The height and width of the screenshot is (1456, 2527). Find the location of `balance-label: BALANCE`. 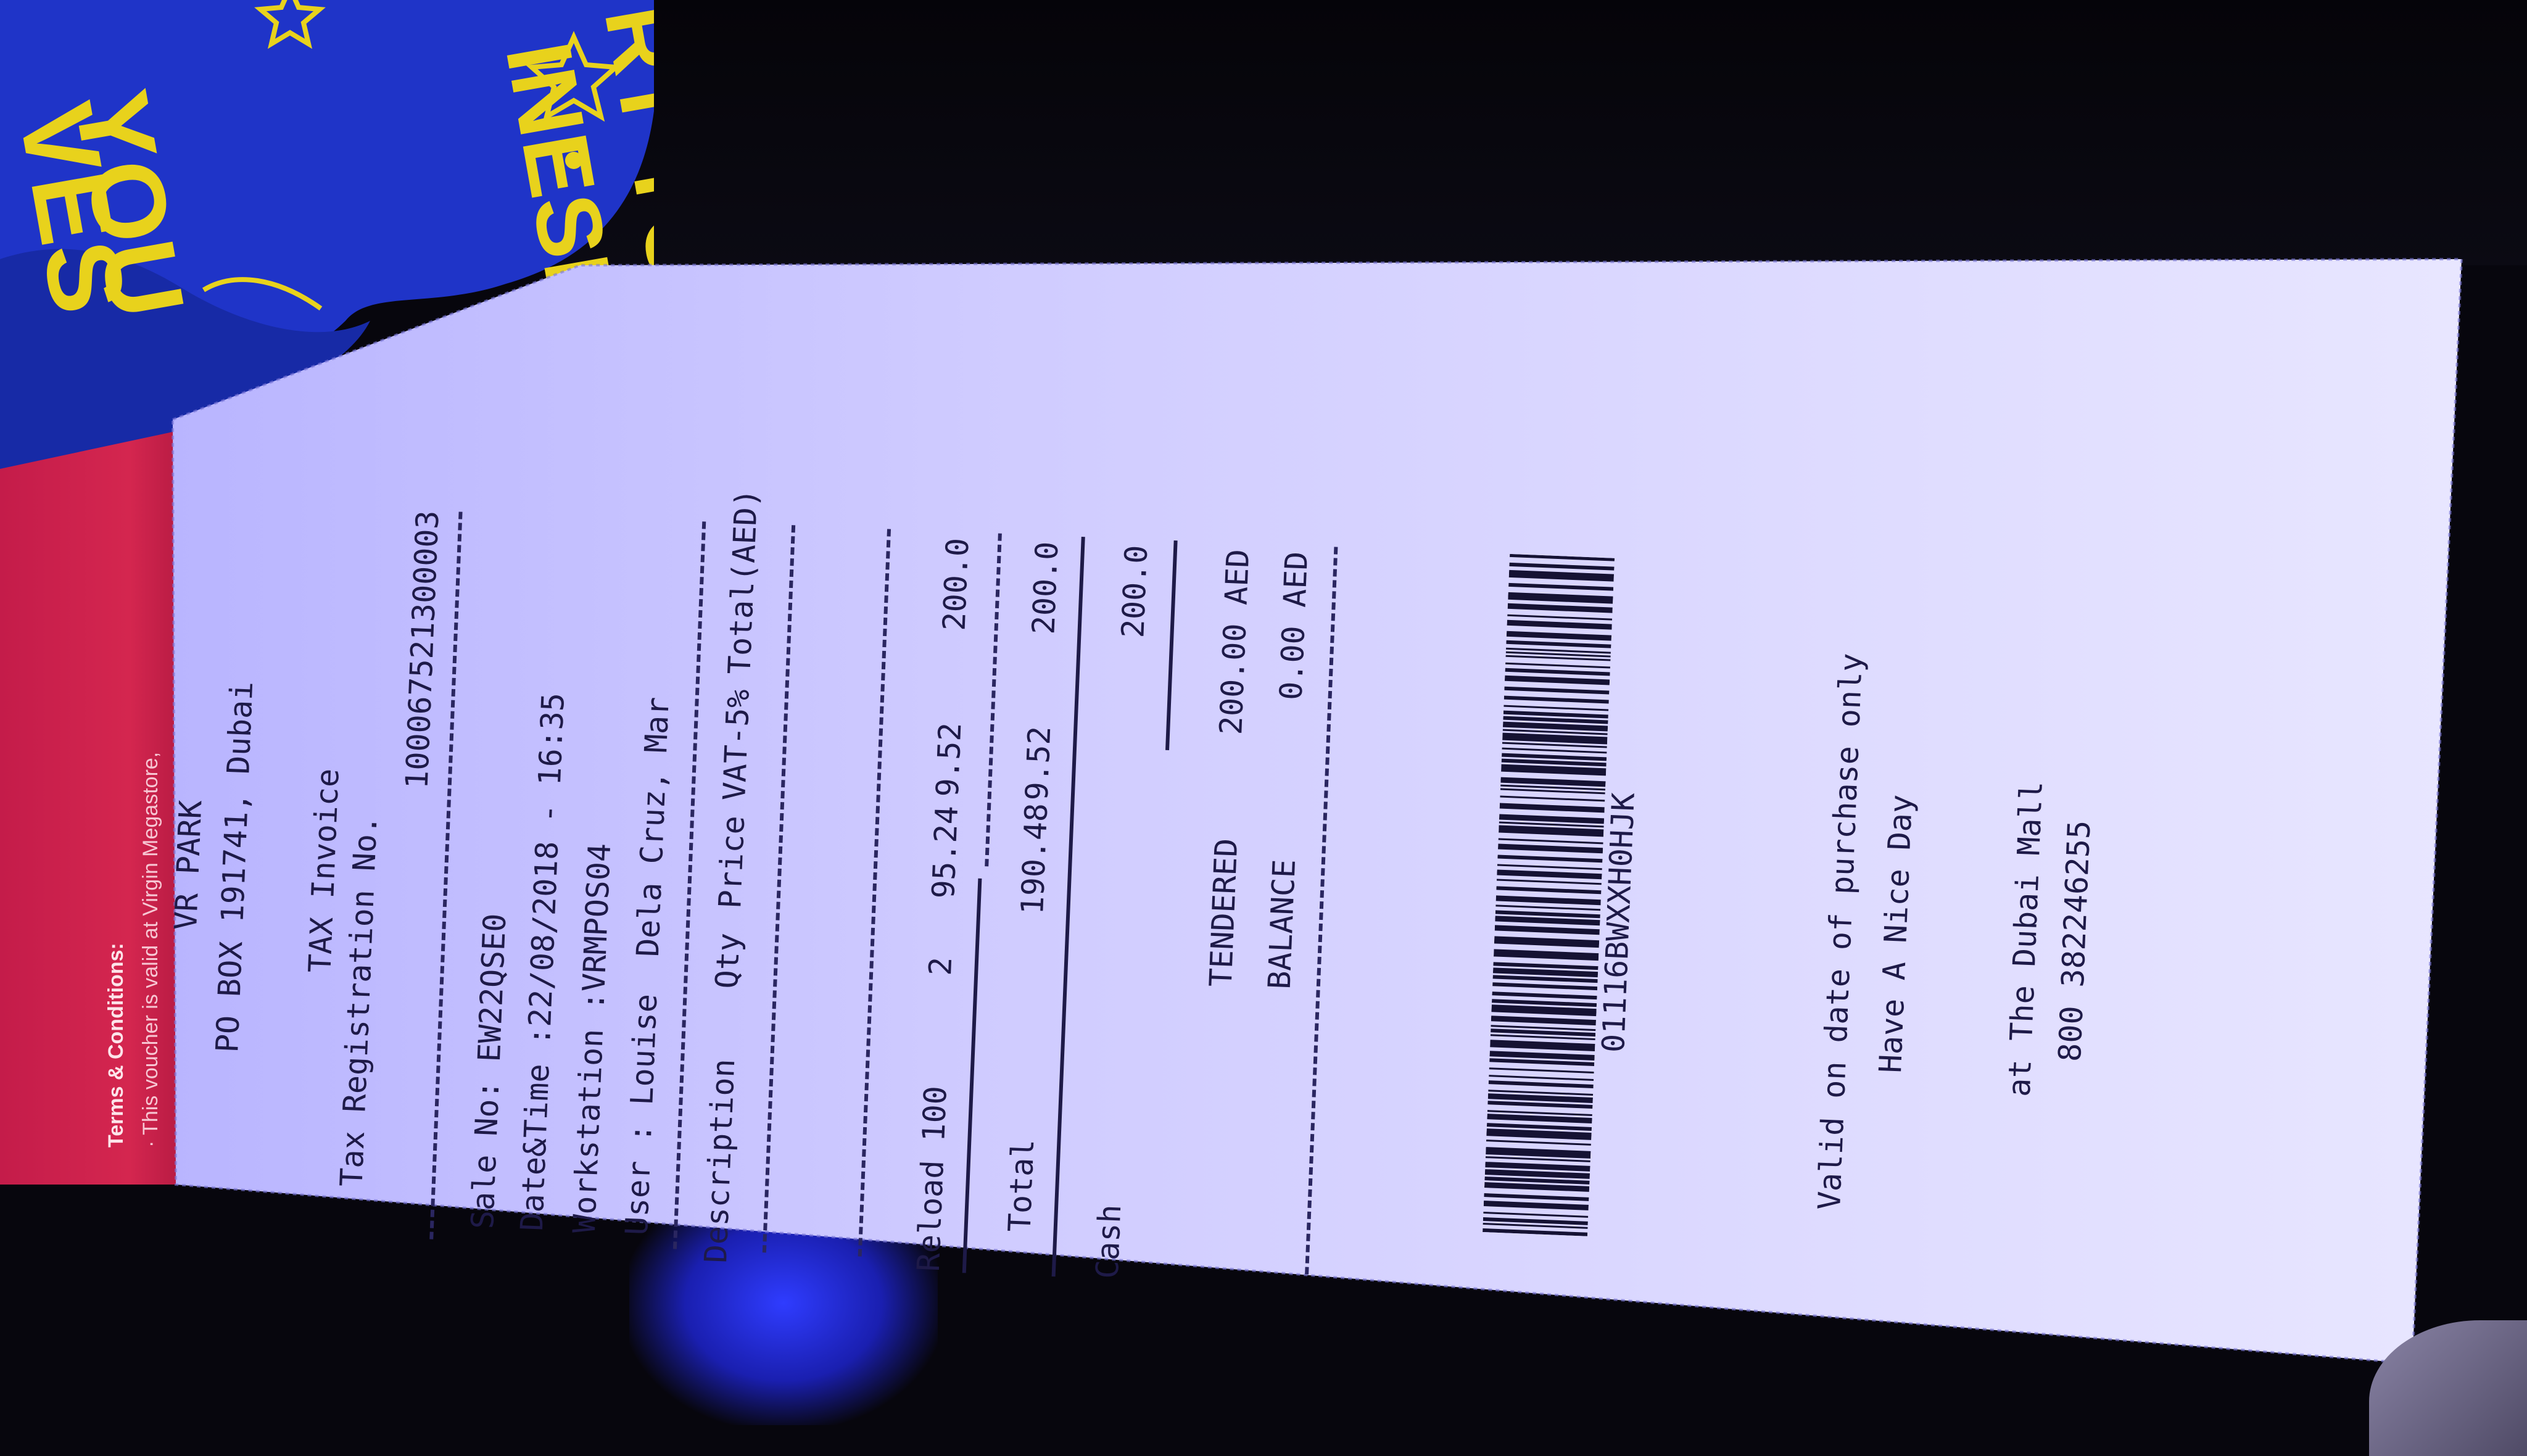

balance-label: BALANCE is located at coordinates (1282, 924).